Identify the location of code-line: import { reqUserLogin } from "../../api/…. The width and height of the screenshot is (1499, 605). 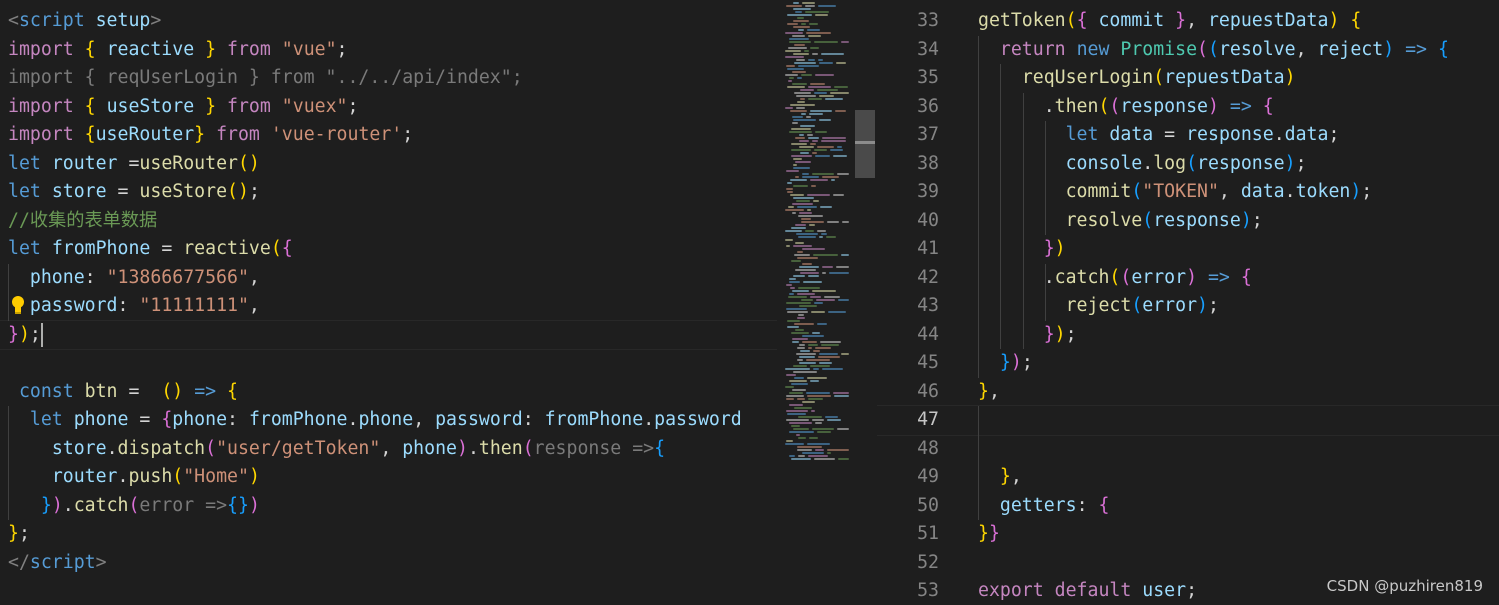
(388, 78).